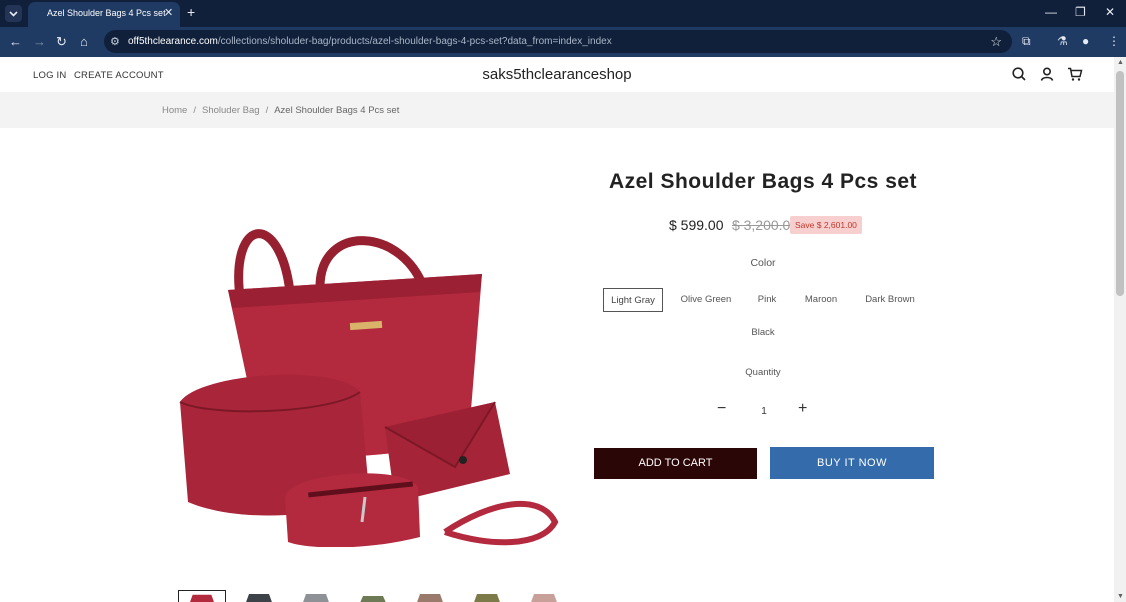  I want to click on site-logo: saks5thclearanceshop, so click(557, 74).